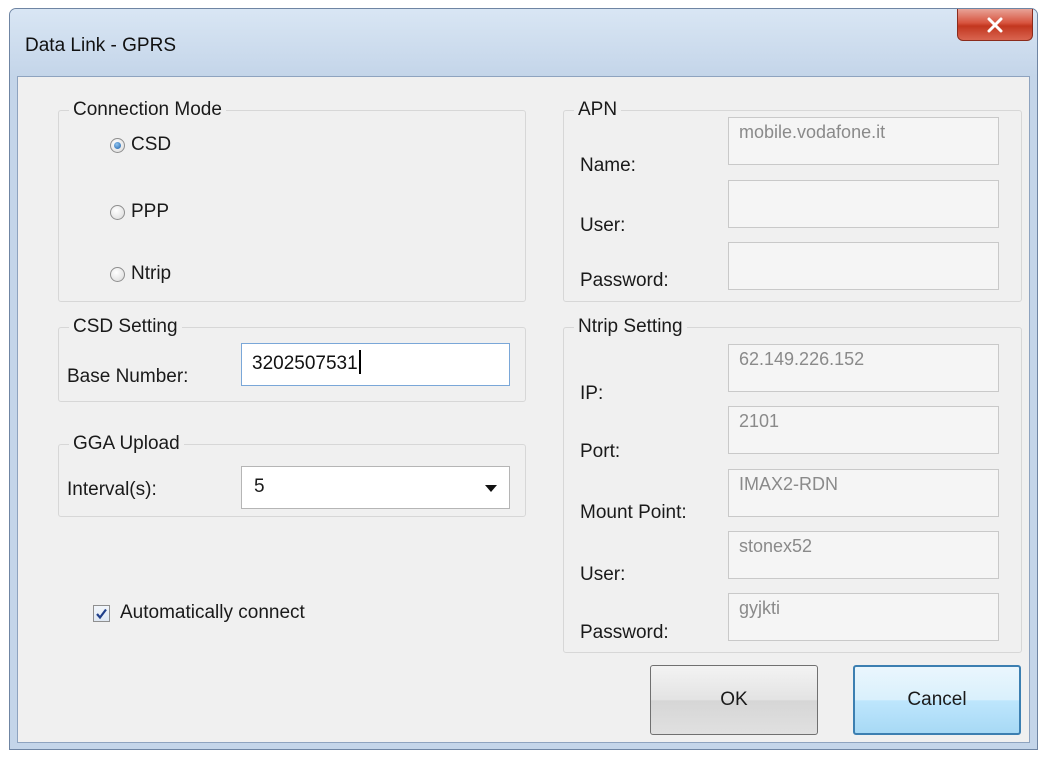  I want to click on close-button, so click(995, 25).